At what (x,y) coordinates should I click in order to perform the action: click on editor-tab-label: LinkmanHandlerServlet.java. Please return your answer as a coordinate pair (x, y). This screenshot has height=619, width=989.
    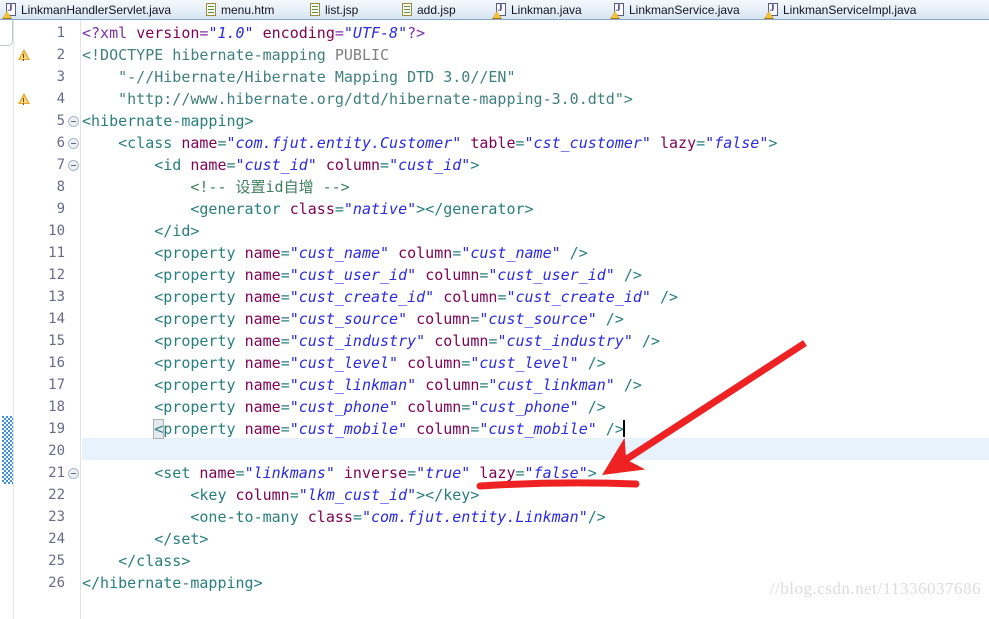
    Looking at the image, I should click on (96, 9).